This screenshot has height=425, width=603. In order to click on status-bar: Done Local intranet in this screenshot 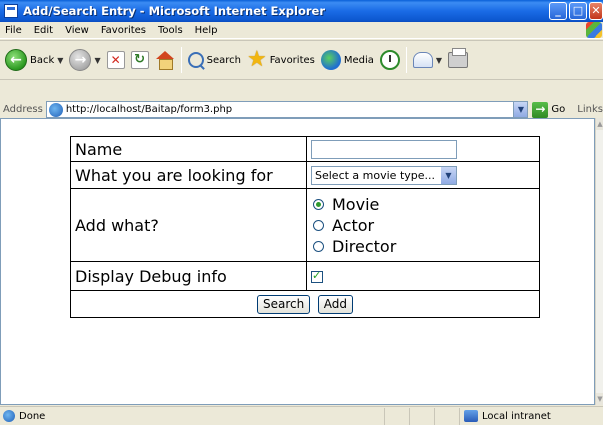, I will do `click(301, 415)`.